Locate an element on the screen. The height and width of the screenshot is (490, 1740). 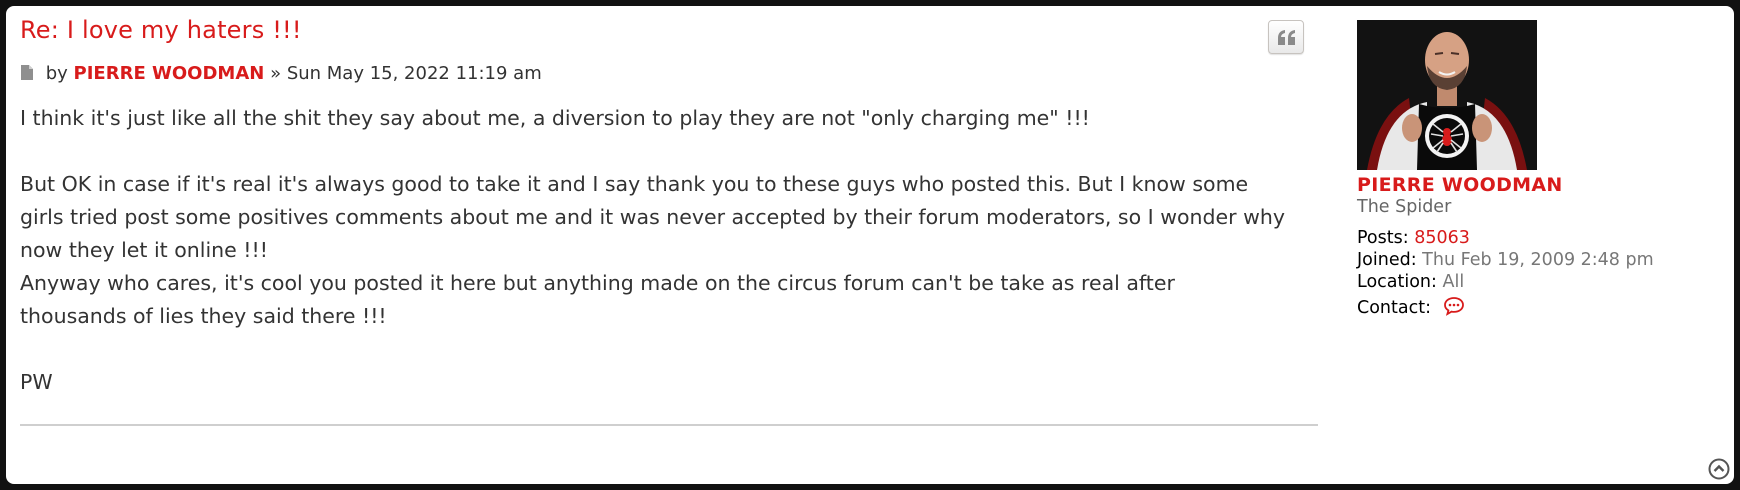
profile-rank: The Spider is located at coordinates (1404, 207).